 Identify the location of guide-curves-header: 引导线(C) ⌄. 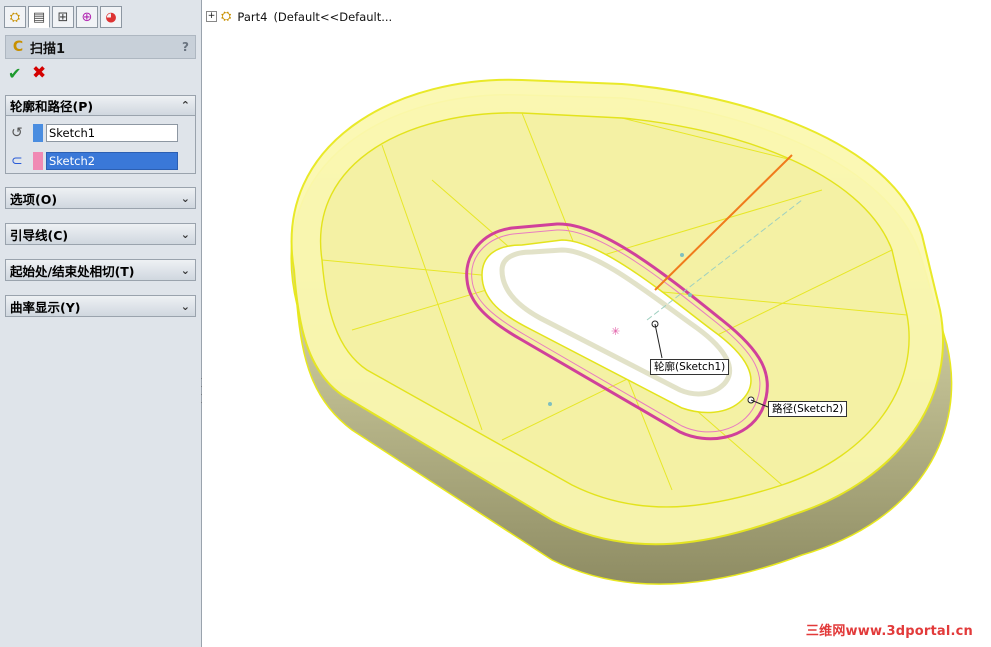
(100, 234).